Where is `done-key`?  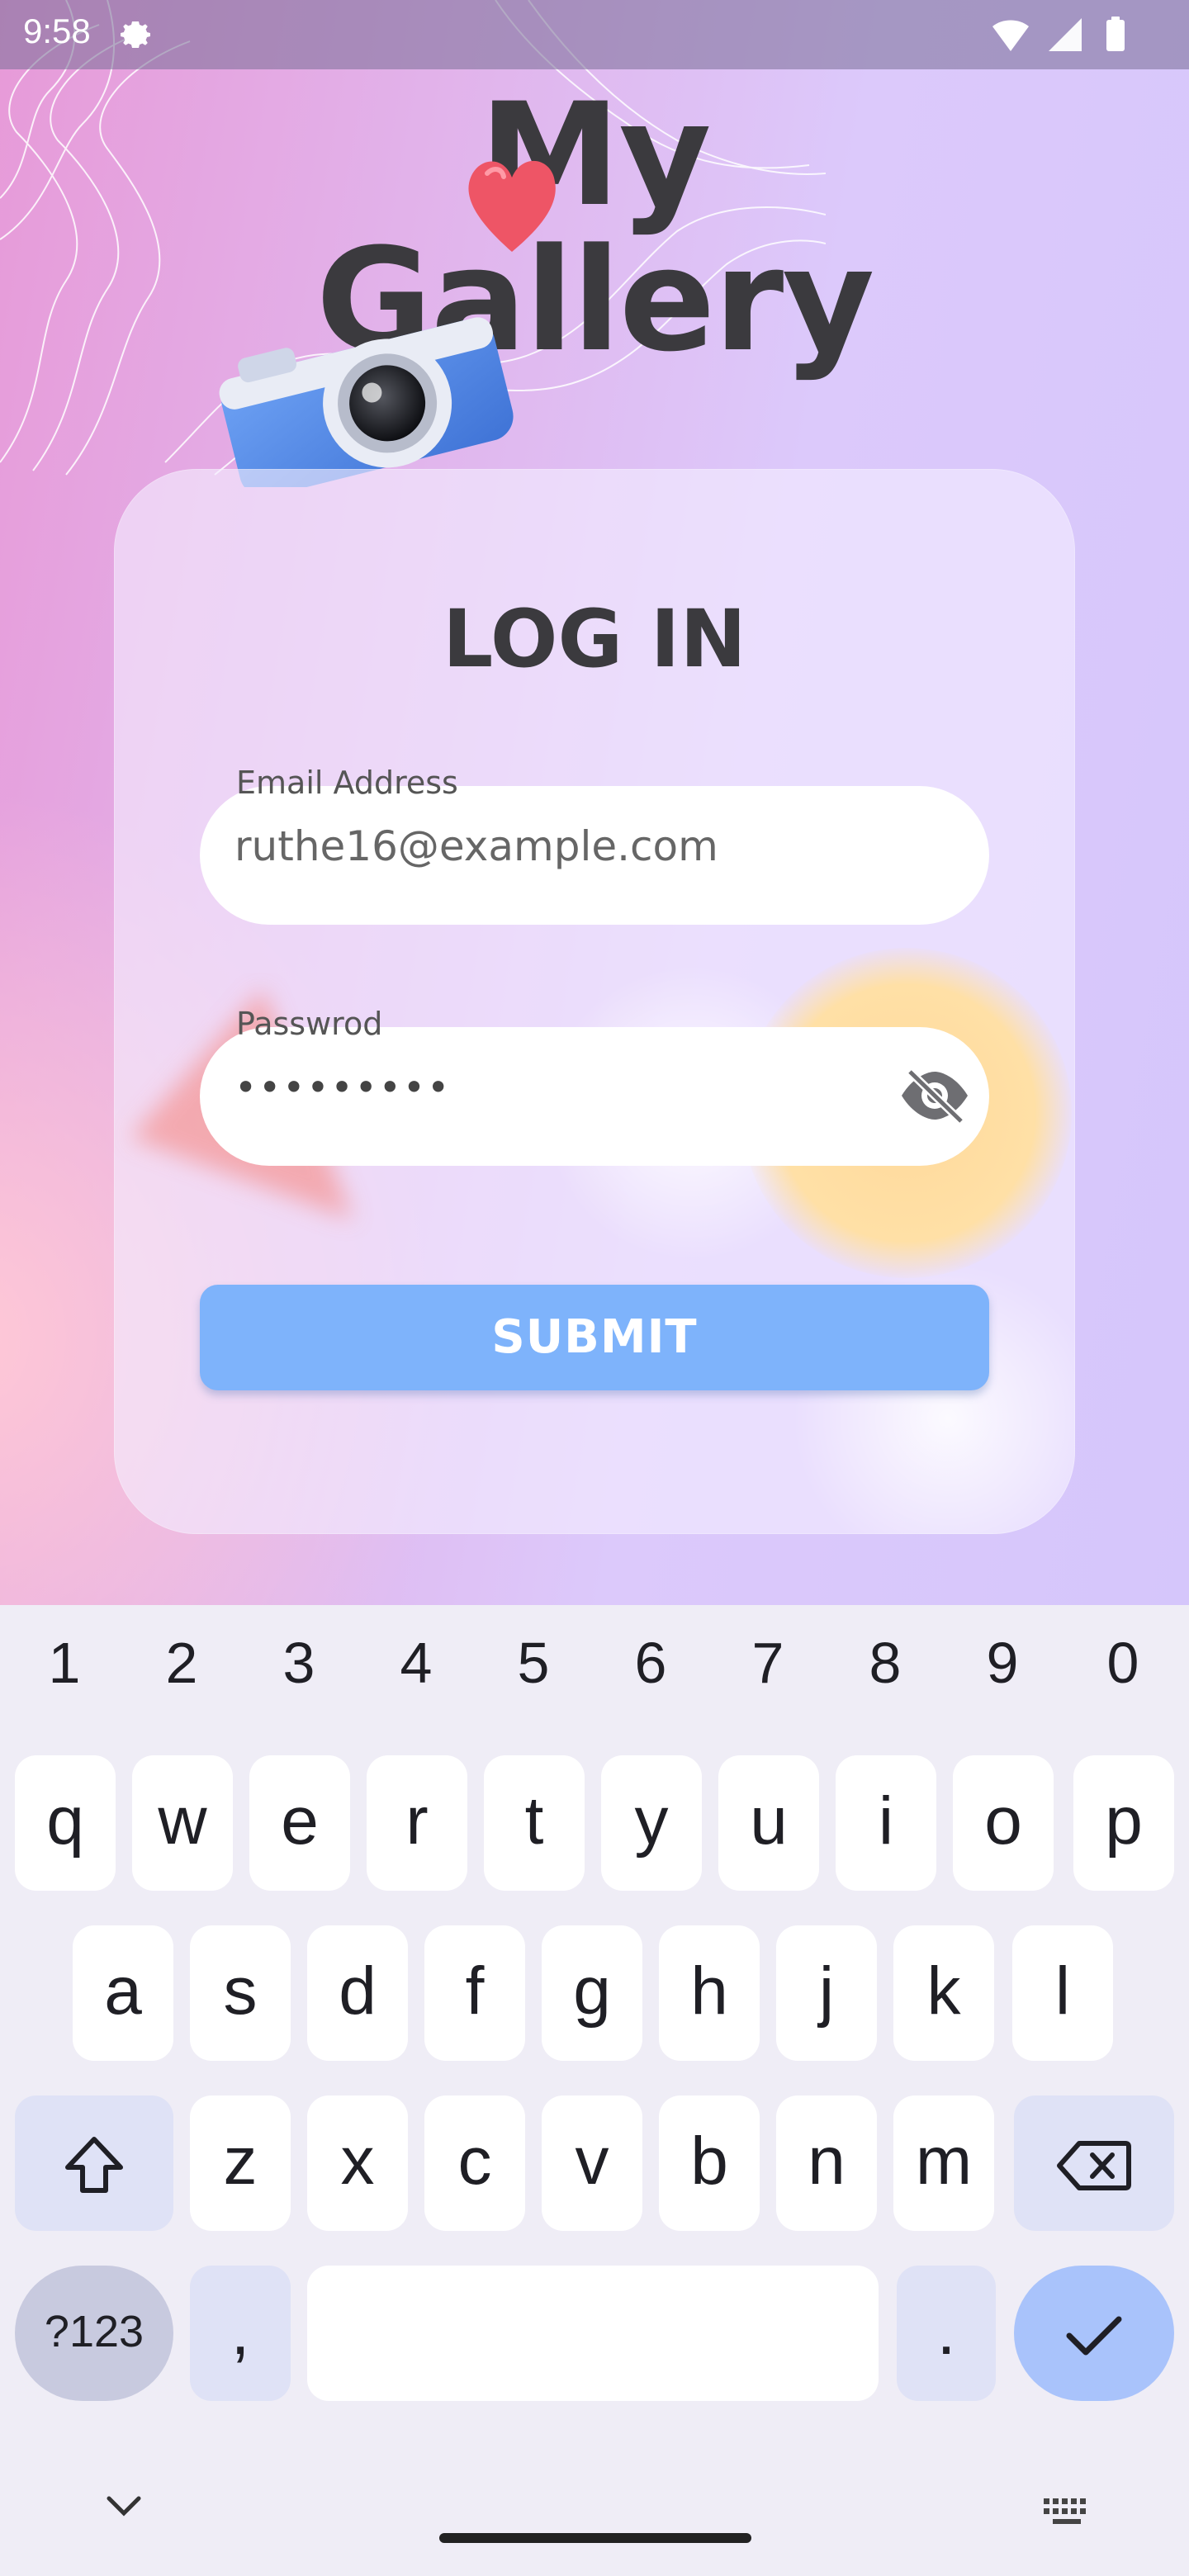
done-key is located at coordinates (1094, 2333).